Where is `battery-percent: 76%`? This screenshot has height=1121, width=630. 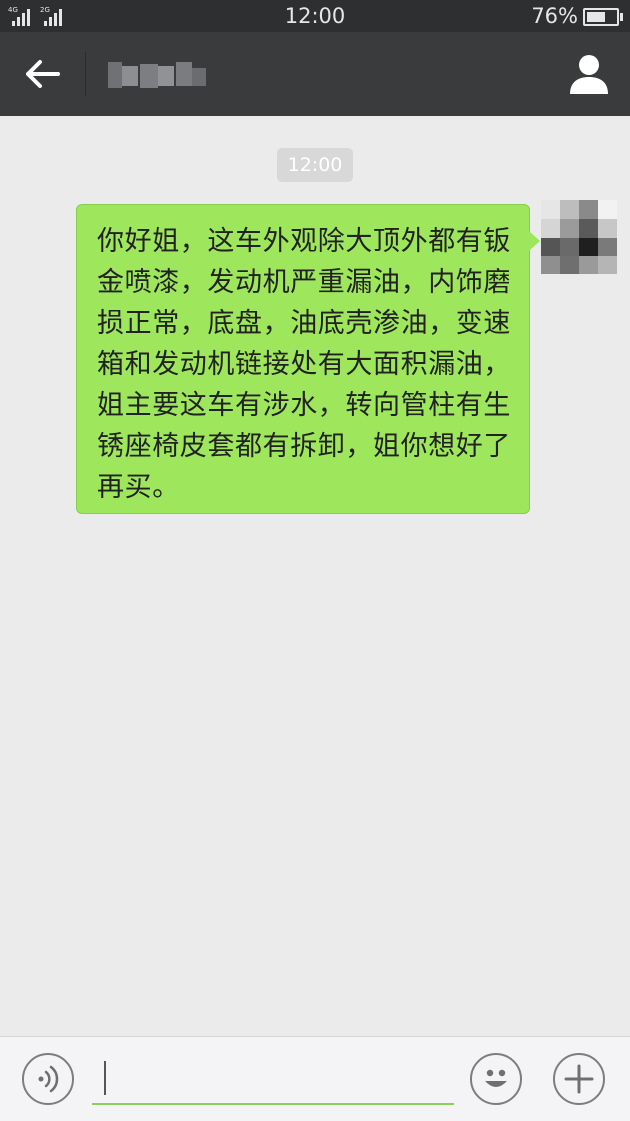
battery-percent: 76% is located at coordinates (554, 16).